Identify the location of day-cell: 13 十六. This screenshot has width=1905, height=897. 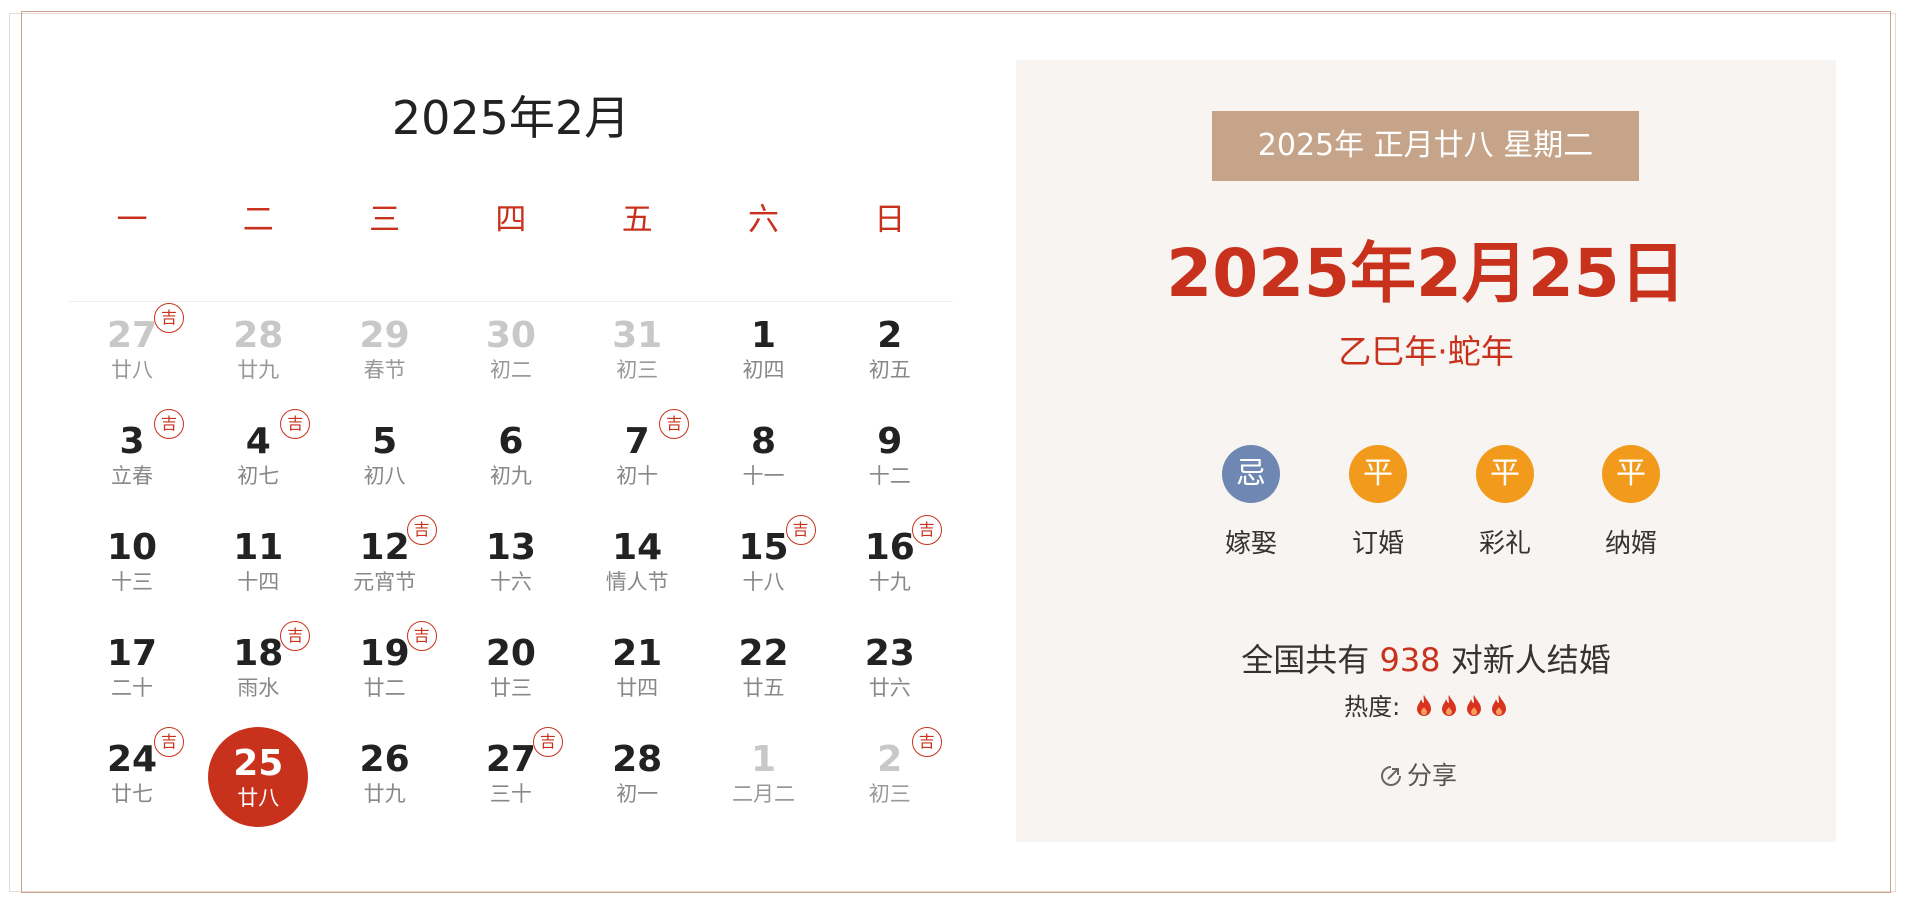
(511, 568).